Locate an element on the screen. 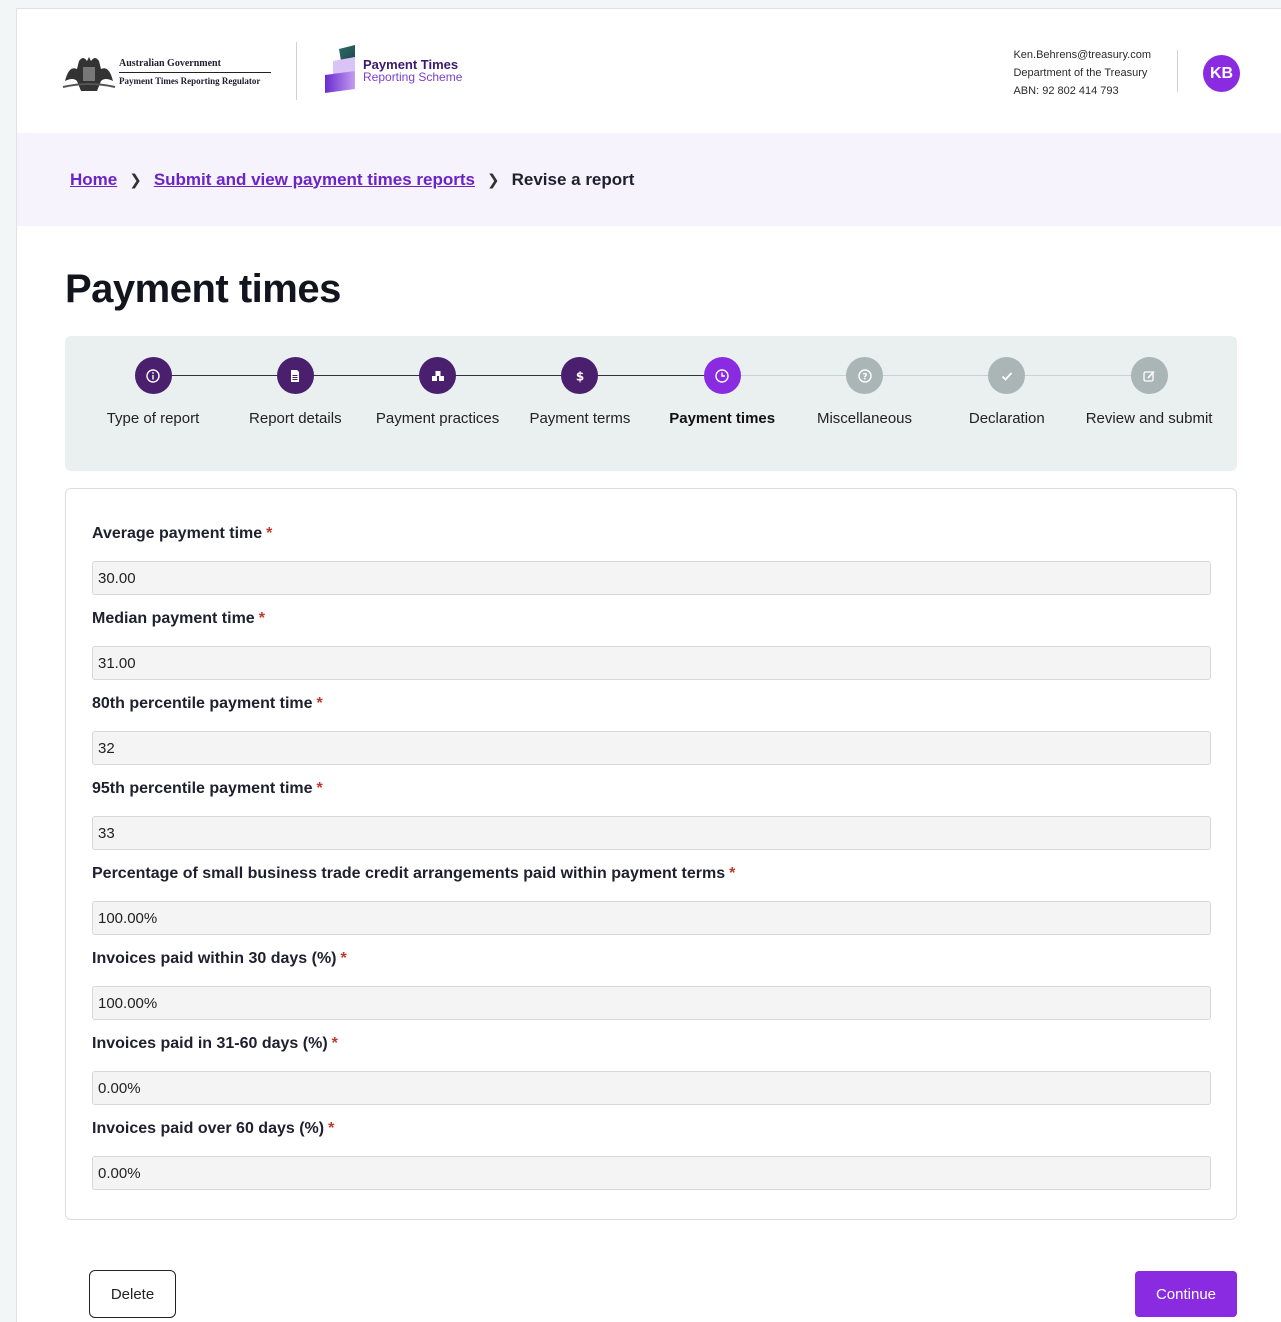 The image size is (1281, 1322). continue-button: Continue is located at coordinates (1186, 1294).